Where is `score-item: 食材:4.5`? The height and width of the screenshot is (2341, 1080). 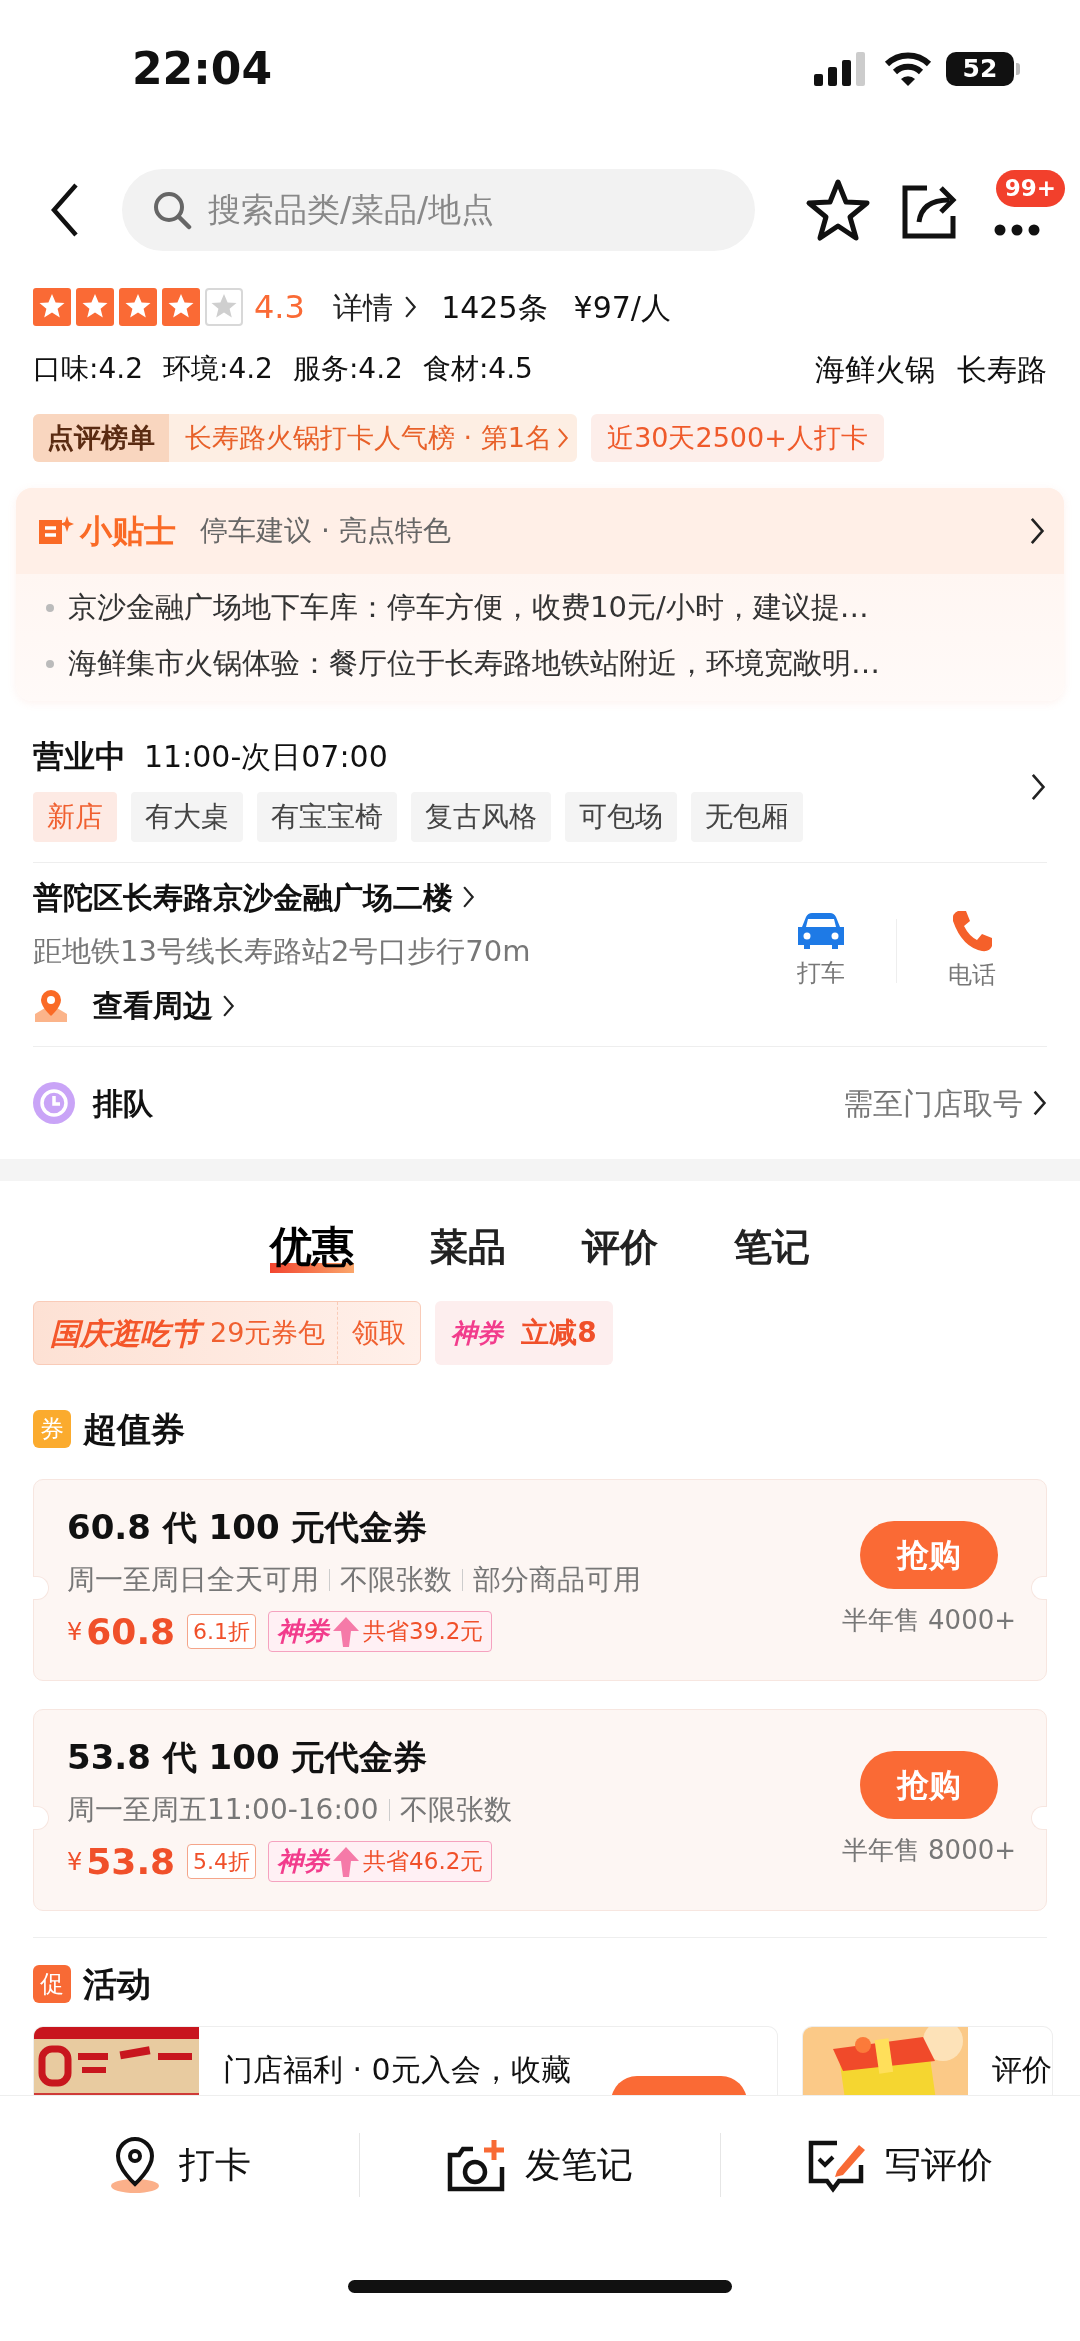 score-item: 食材:4.5 is located at coordinates (477, 369).